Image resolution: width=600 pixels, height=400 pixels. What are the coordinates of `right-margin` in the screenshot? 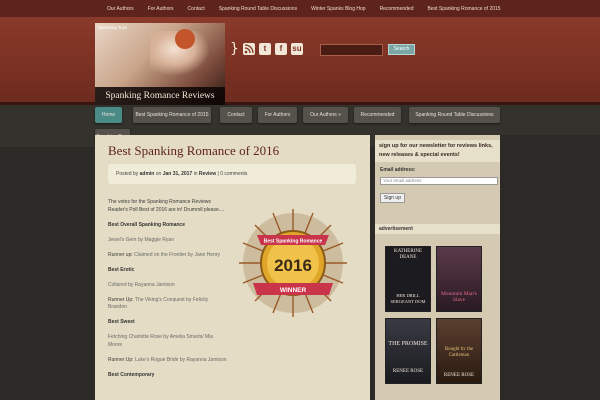 It's located at (550, 267).